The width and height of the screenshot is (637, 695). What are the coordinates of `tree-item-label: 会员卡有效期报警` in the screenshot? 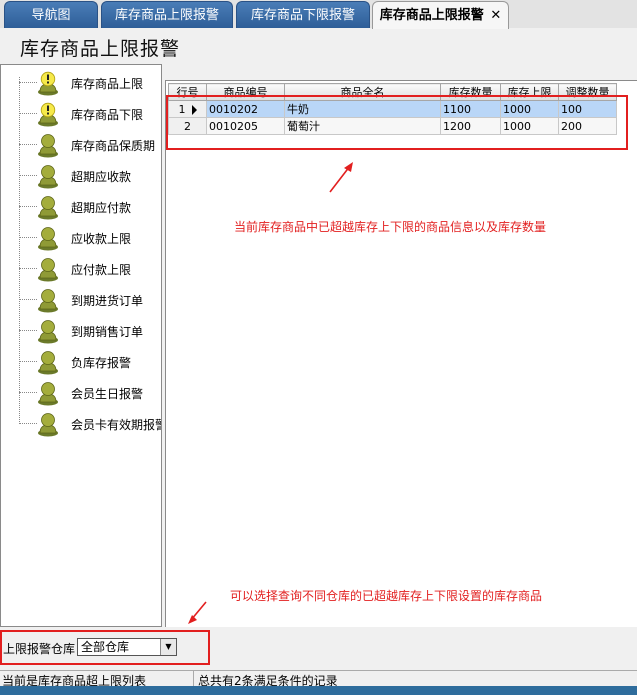 It's located at (116, 425).